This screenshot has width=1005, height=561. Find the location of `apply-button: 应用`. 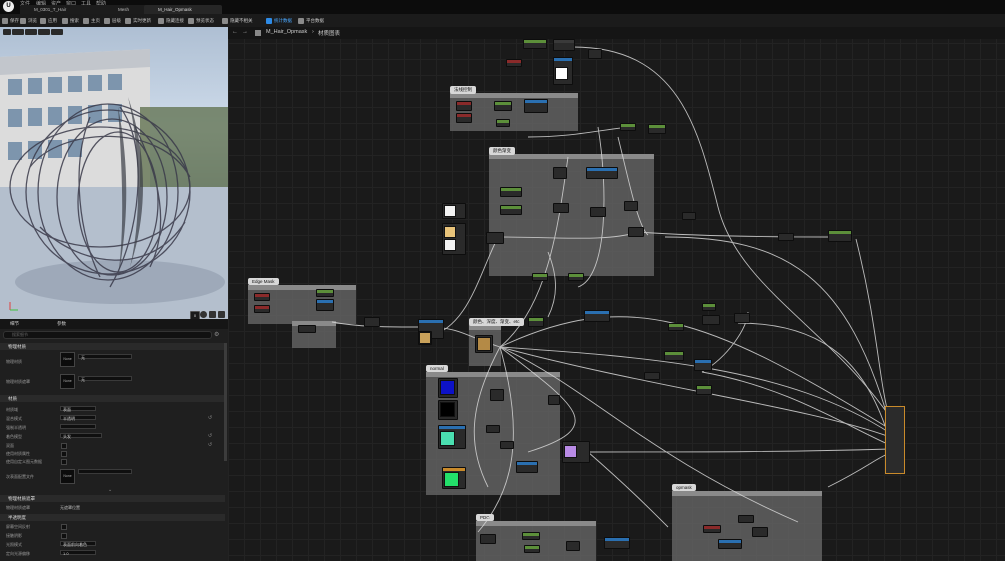

apply-button: 应用 is located at coordinates (48, 21).